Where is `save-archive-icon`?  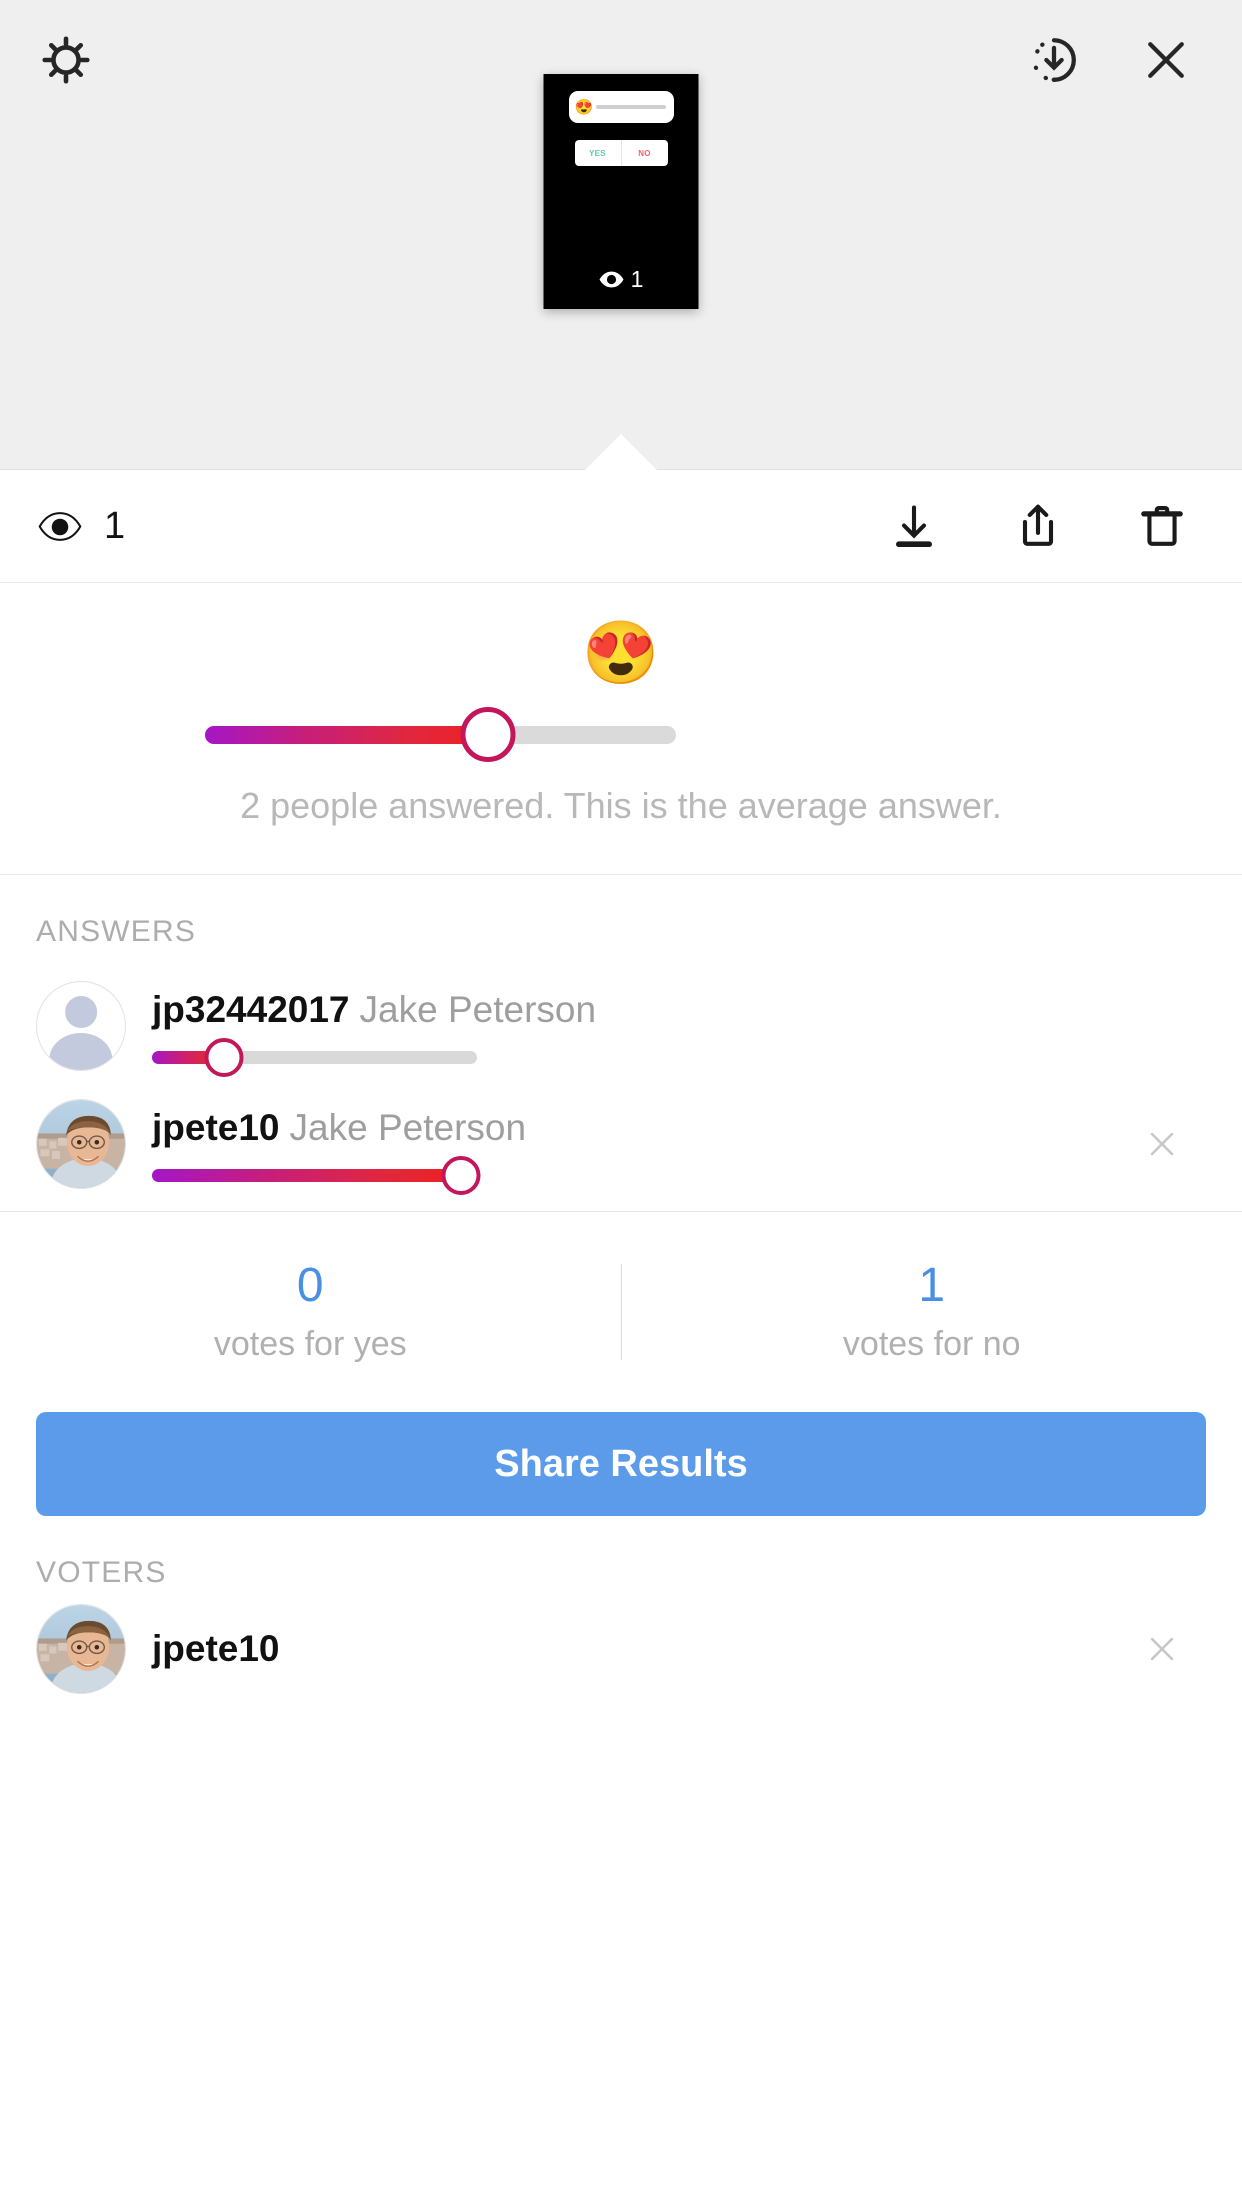
save-archive-icon is located at coordinates (1054, 60).